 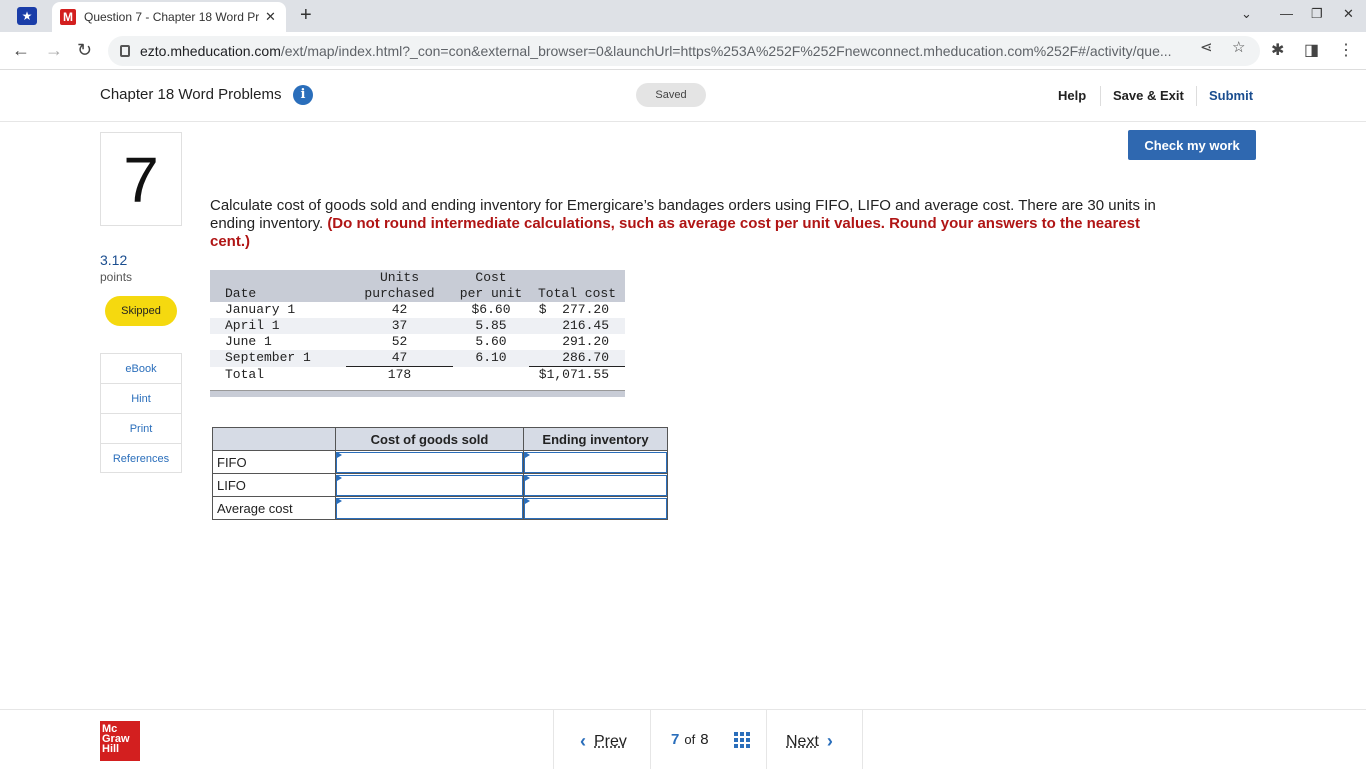 I want to click on table-row: April 1 37 5.85 216.45, so click(x=417, y=326).